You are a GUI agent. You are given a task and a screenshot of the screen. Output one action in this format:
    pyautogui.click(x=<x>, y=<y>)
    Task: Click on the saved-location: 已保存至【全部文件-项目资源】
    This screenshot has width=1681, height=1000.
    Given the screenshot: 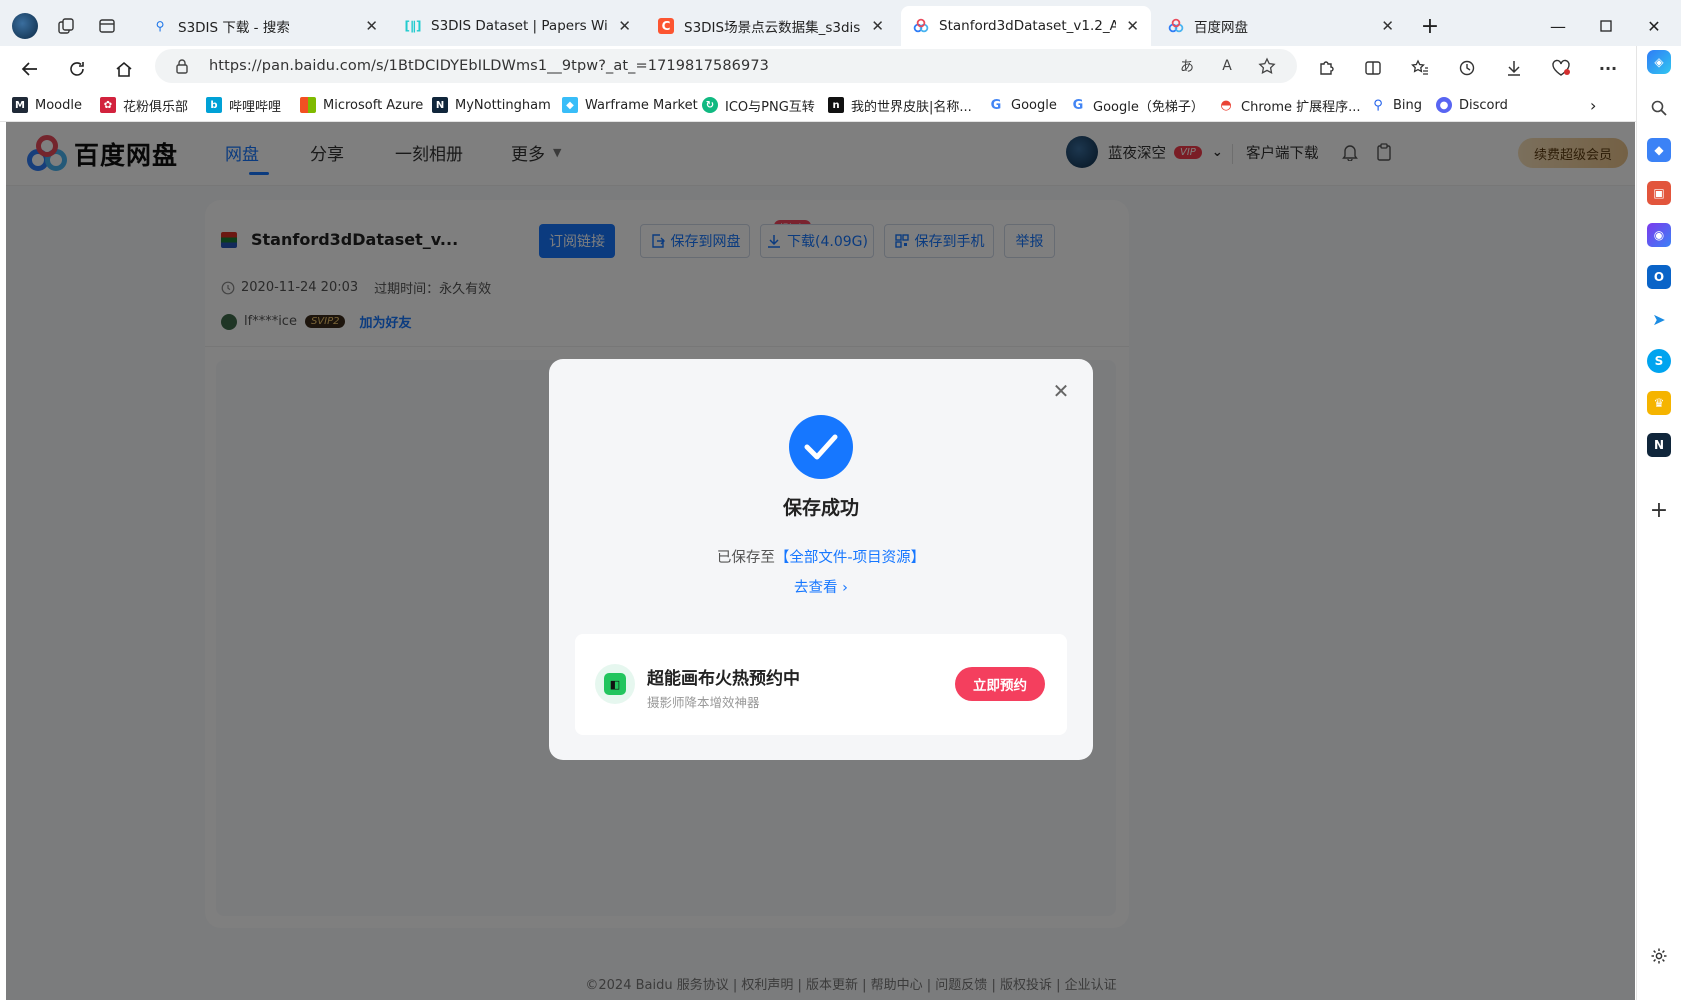 What is the action you would take?
    pyautogui.click(x=821, y=558)
    